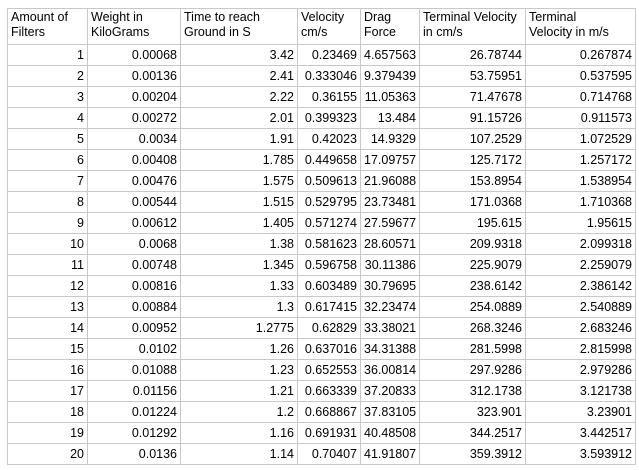  What do you see at coordinates (329, 181) in the screenshot?
I see `cell-velocity: 0.509613` at bounding box center [329, 181].